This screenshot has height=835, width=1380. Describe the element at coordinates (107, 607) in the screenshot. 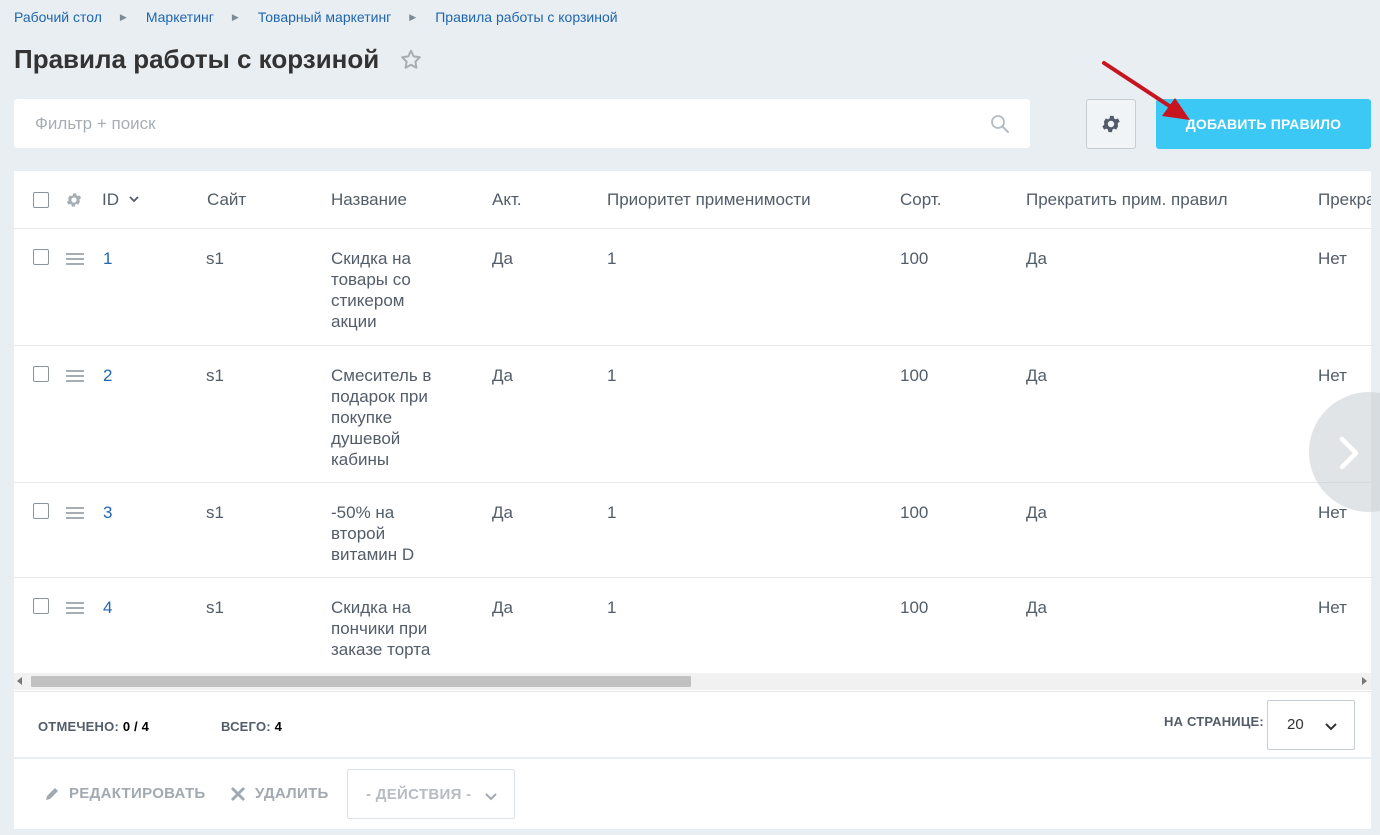

I see `row-id-link: 4` at that location.